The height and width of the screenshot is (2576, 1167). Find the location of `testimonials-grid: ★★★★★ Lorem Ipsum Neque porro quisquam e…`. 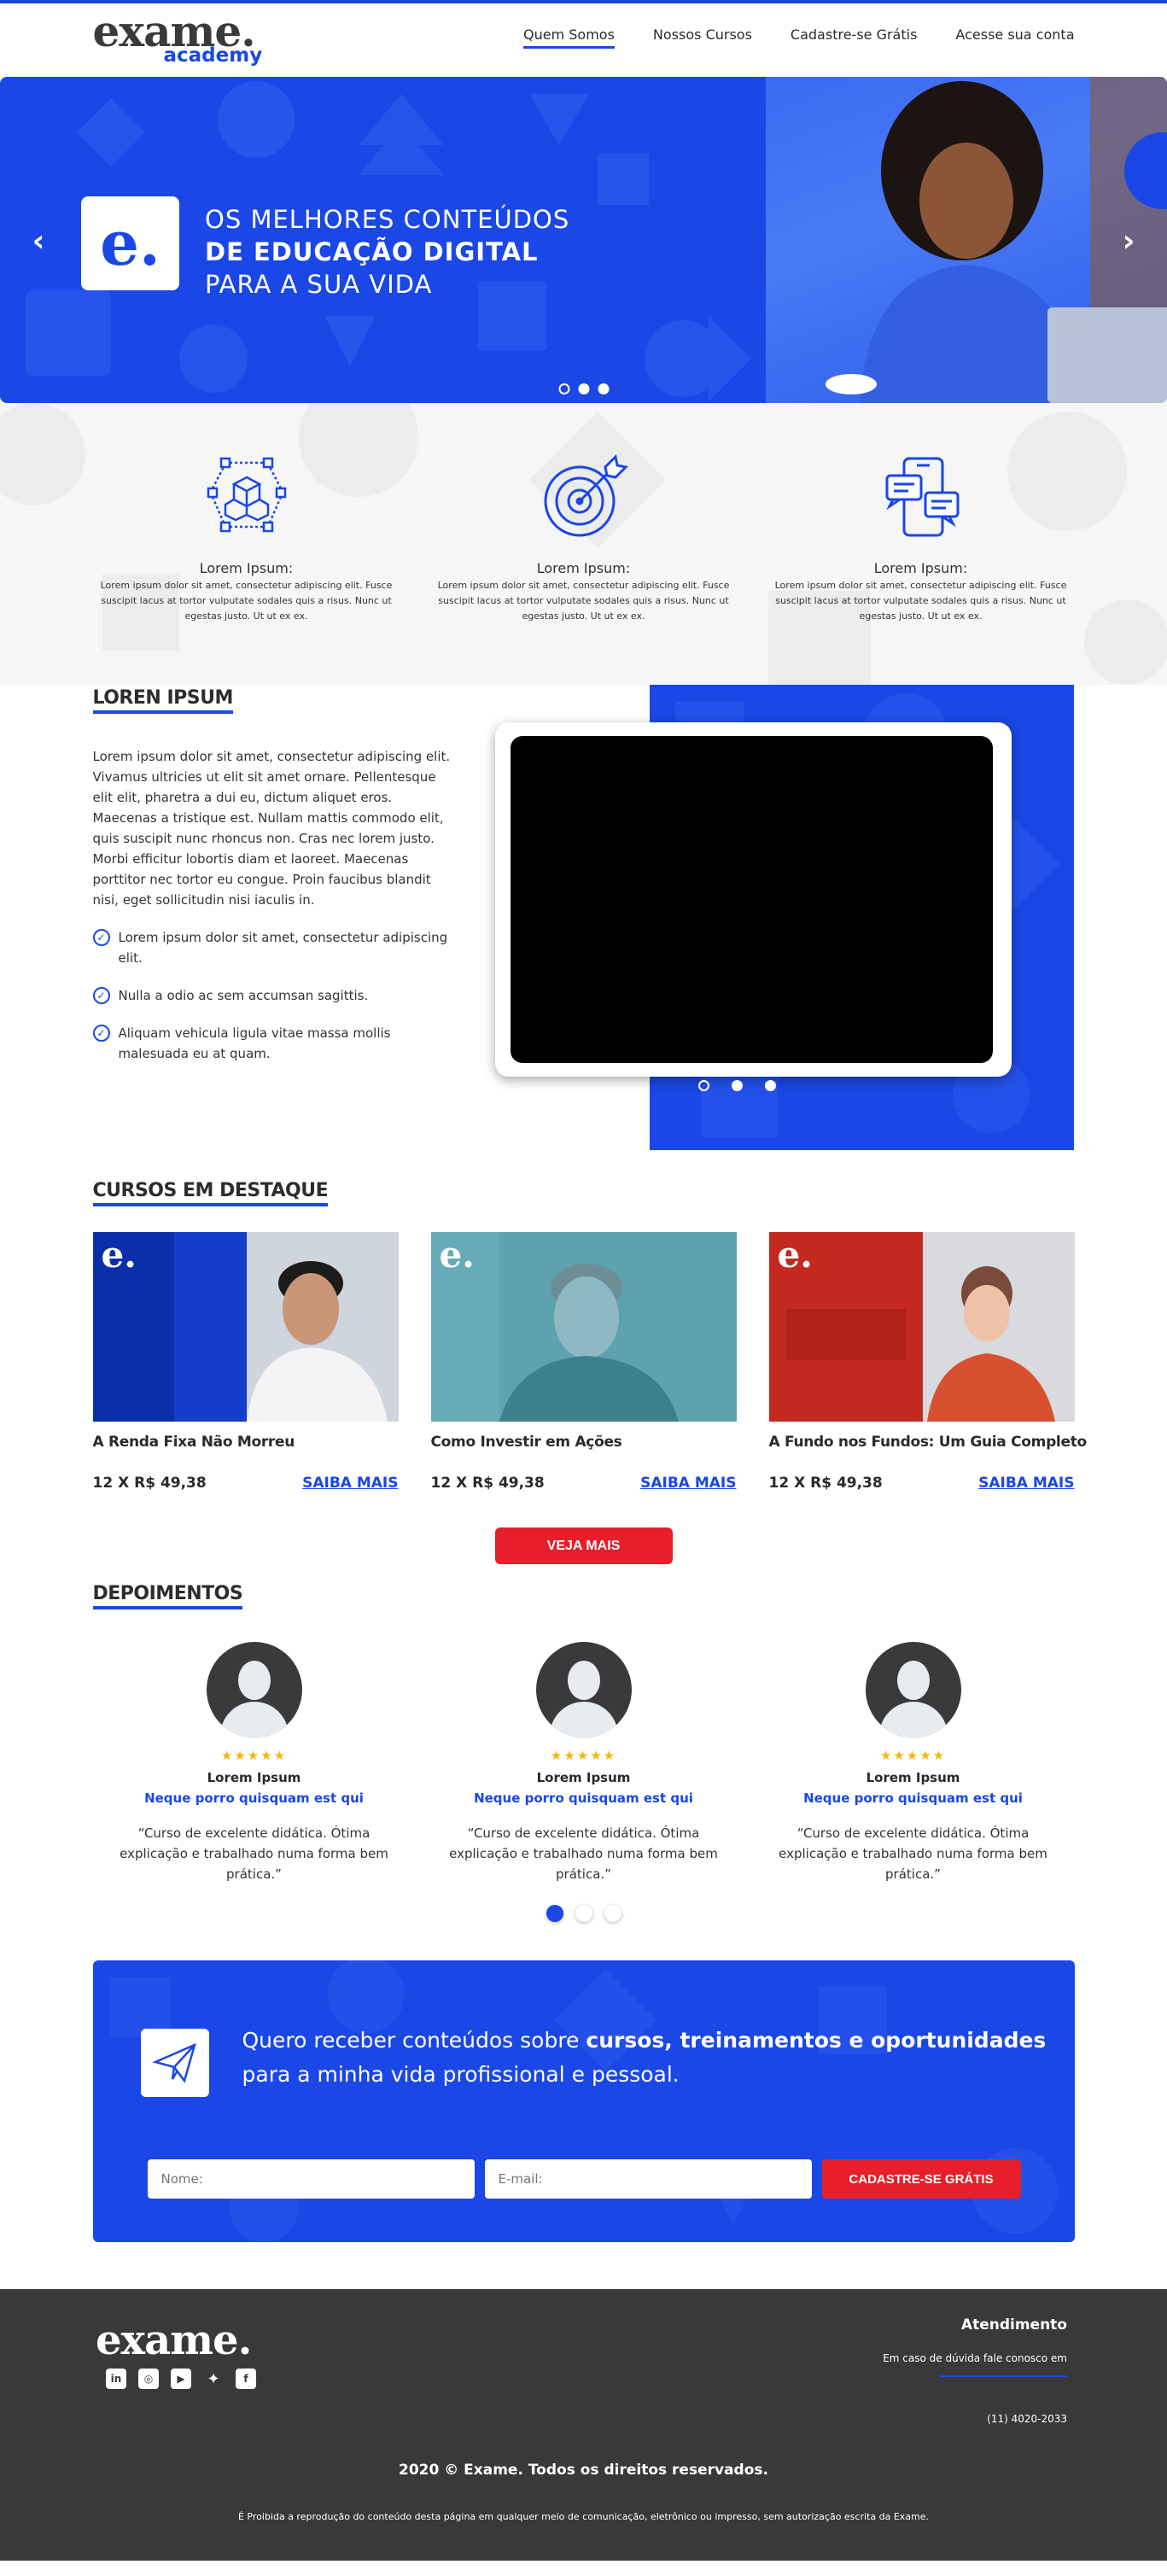

testimonials-grid: ★★★★★ Lorem Ipsum Neque porro quisquam e… is located at coordinates (584, 1763).